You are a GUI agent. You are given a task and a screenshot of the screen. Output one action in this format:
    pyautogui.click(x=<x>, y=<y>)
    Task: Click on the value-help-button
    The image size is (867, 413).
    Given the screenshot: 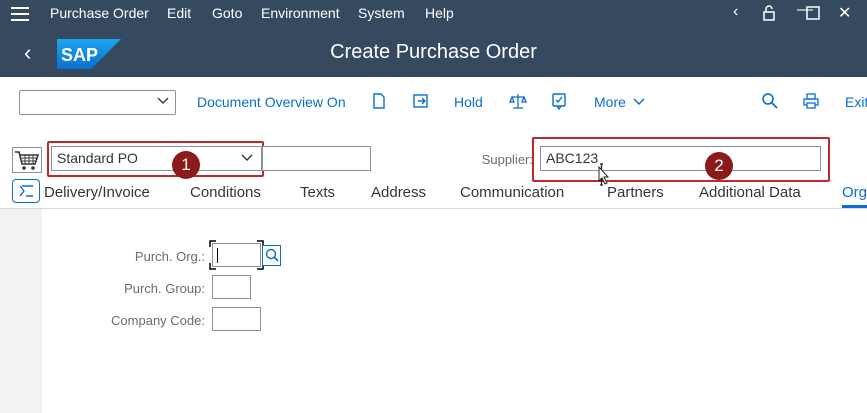 What is the action you would take?
    pyautogui.click(x=271, y=255)
    